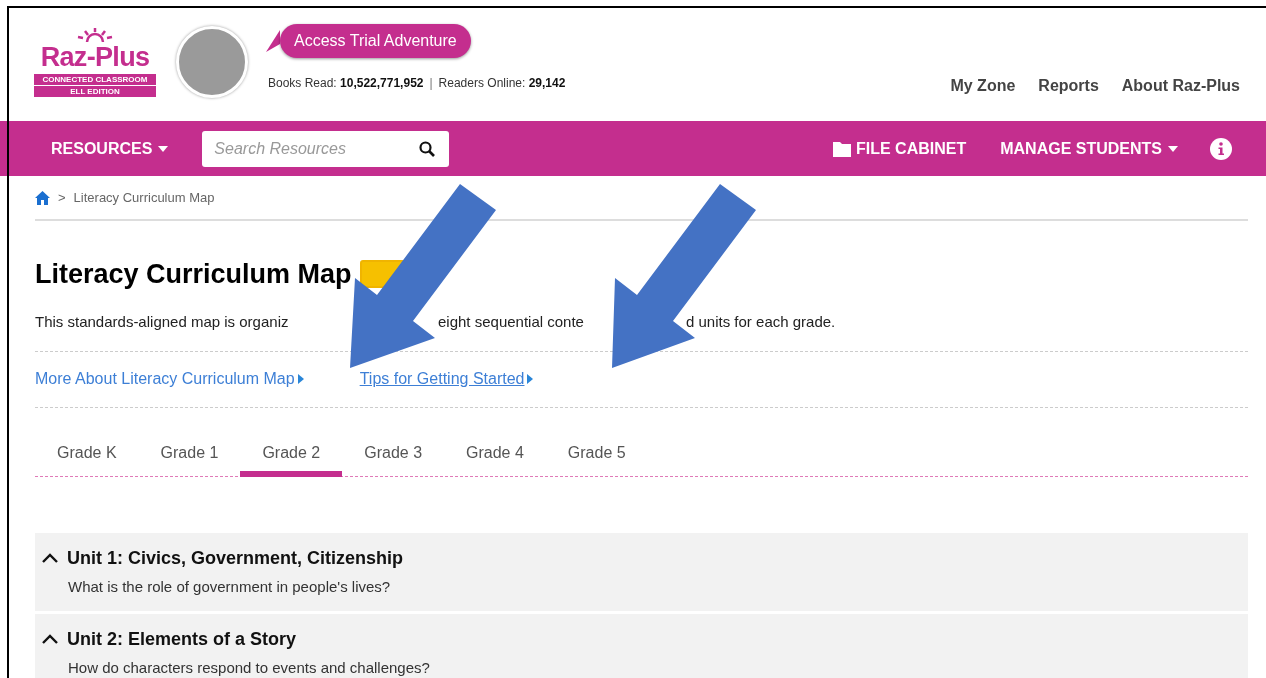 The image size is (1266, 678). I want to click on raz-plus-logo: Raz-Plus CONNECTED CLASSROOM ELL EDITION, so click(95, 62).